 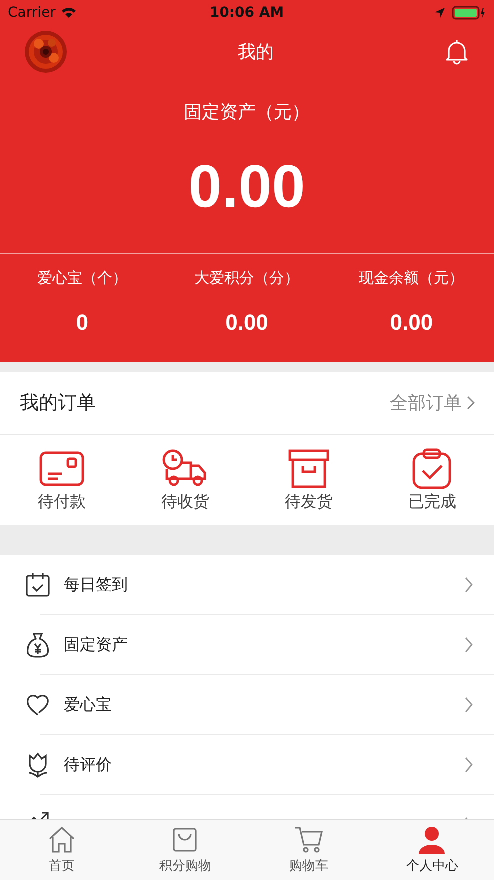 I want to click on order-status-button: 待收货, so click(x=185, y=480).